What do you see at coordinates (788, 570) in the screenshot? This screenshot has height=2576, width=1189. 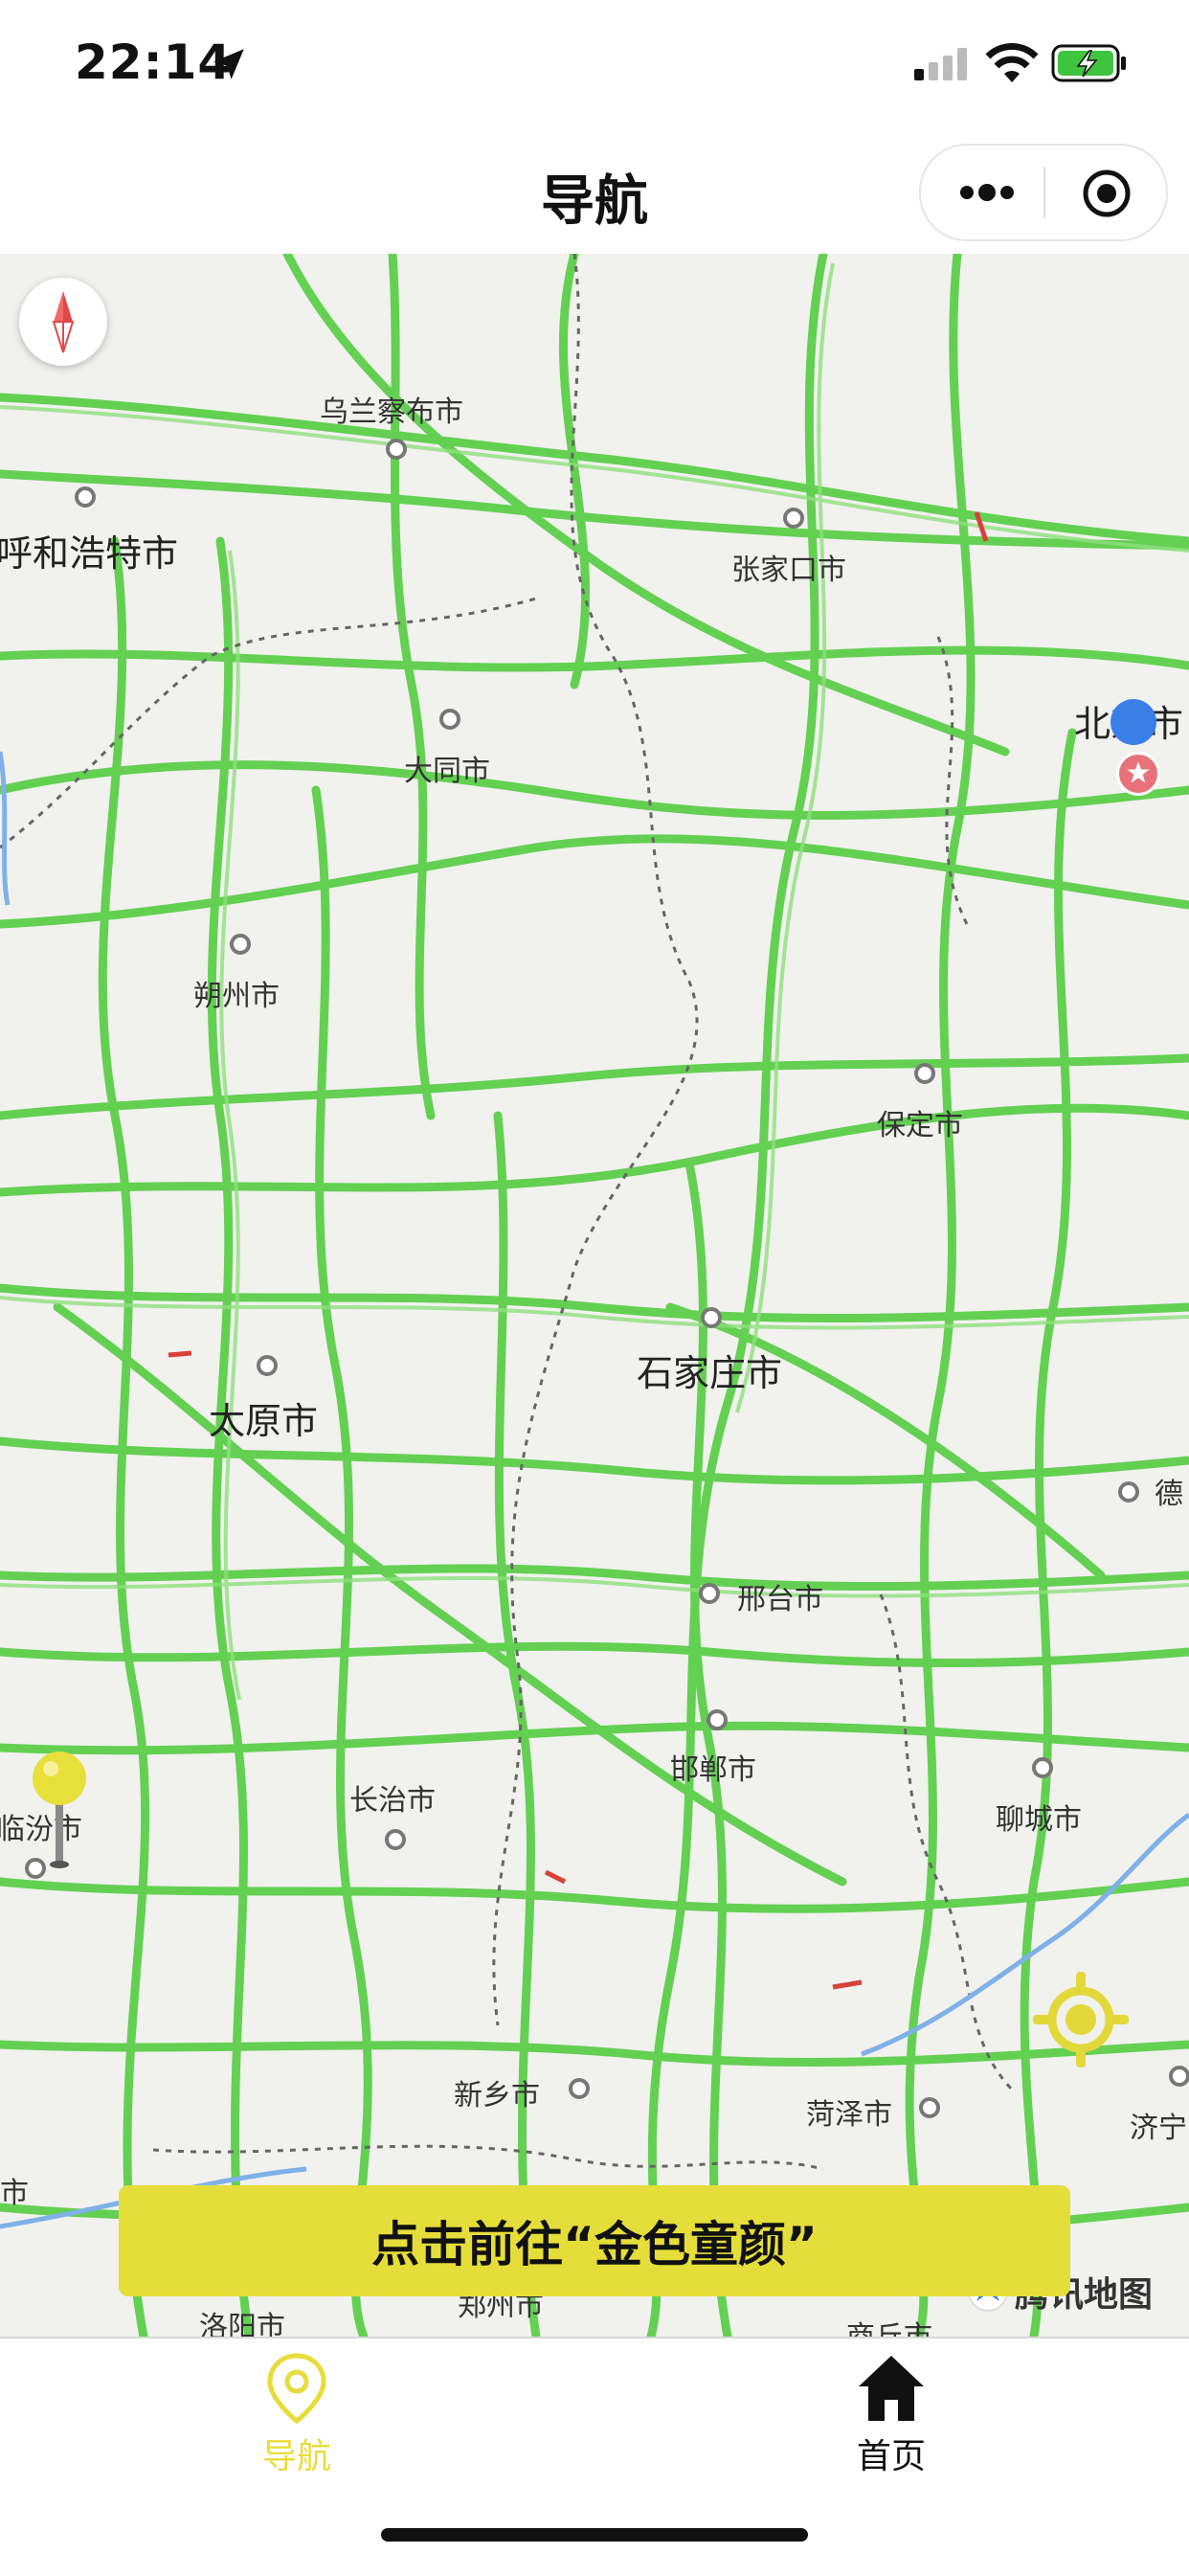 I see `city-label: 张家口市` at bounding box center [788, 570].